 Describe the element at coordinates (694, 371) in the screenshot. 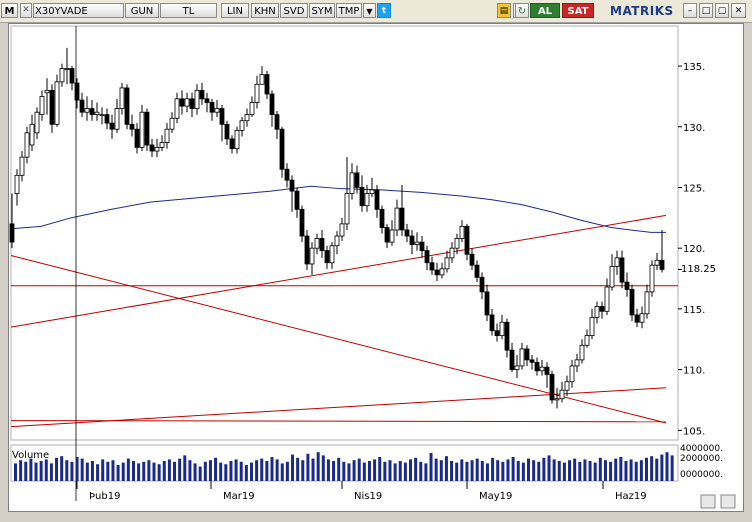

I see `y-tick-label: 110.` at that location.